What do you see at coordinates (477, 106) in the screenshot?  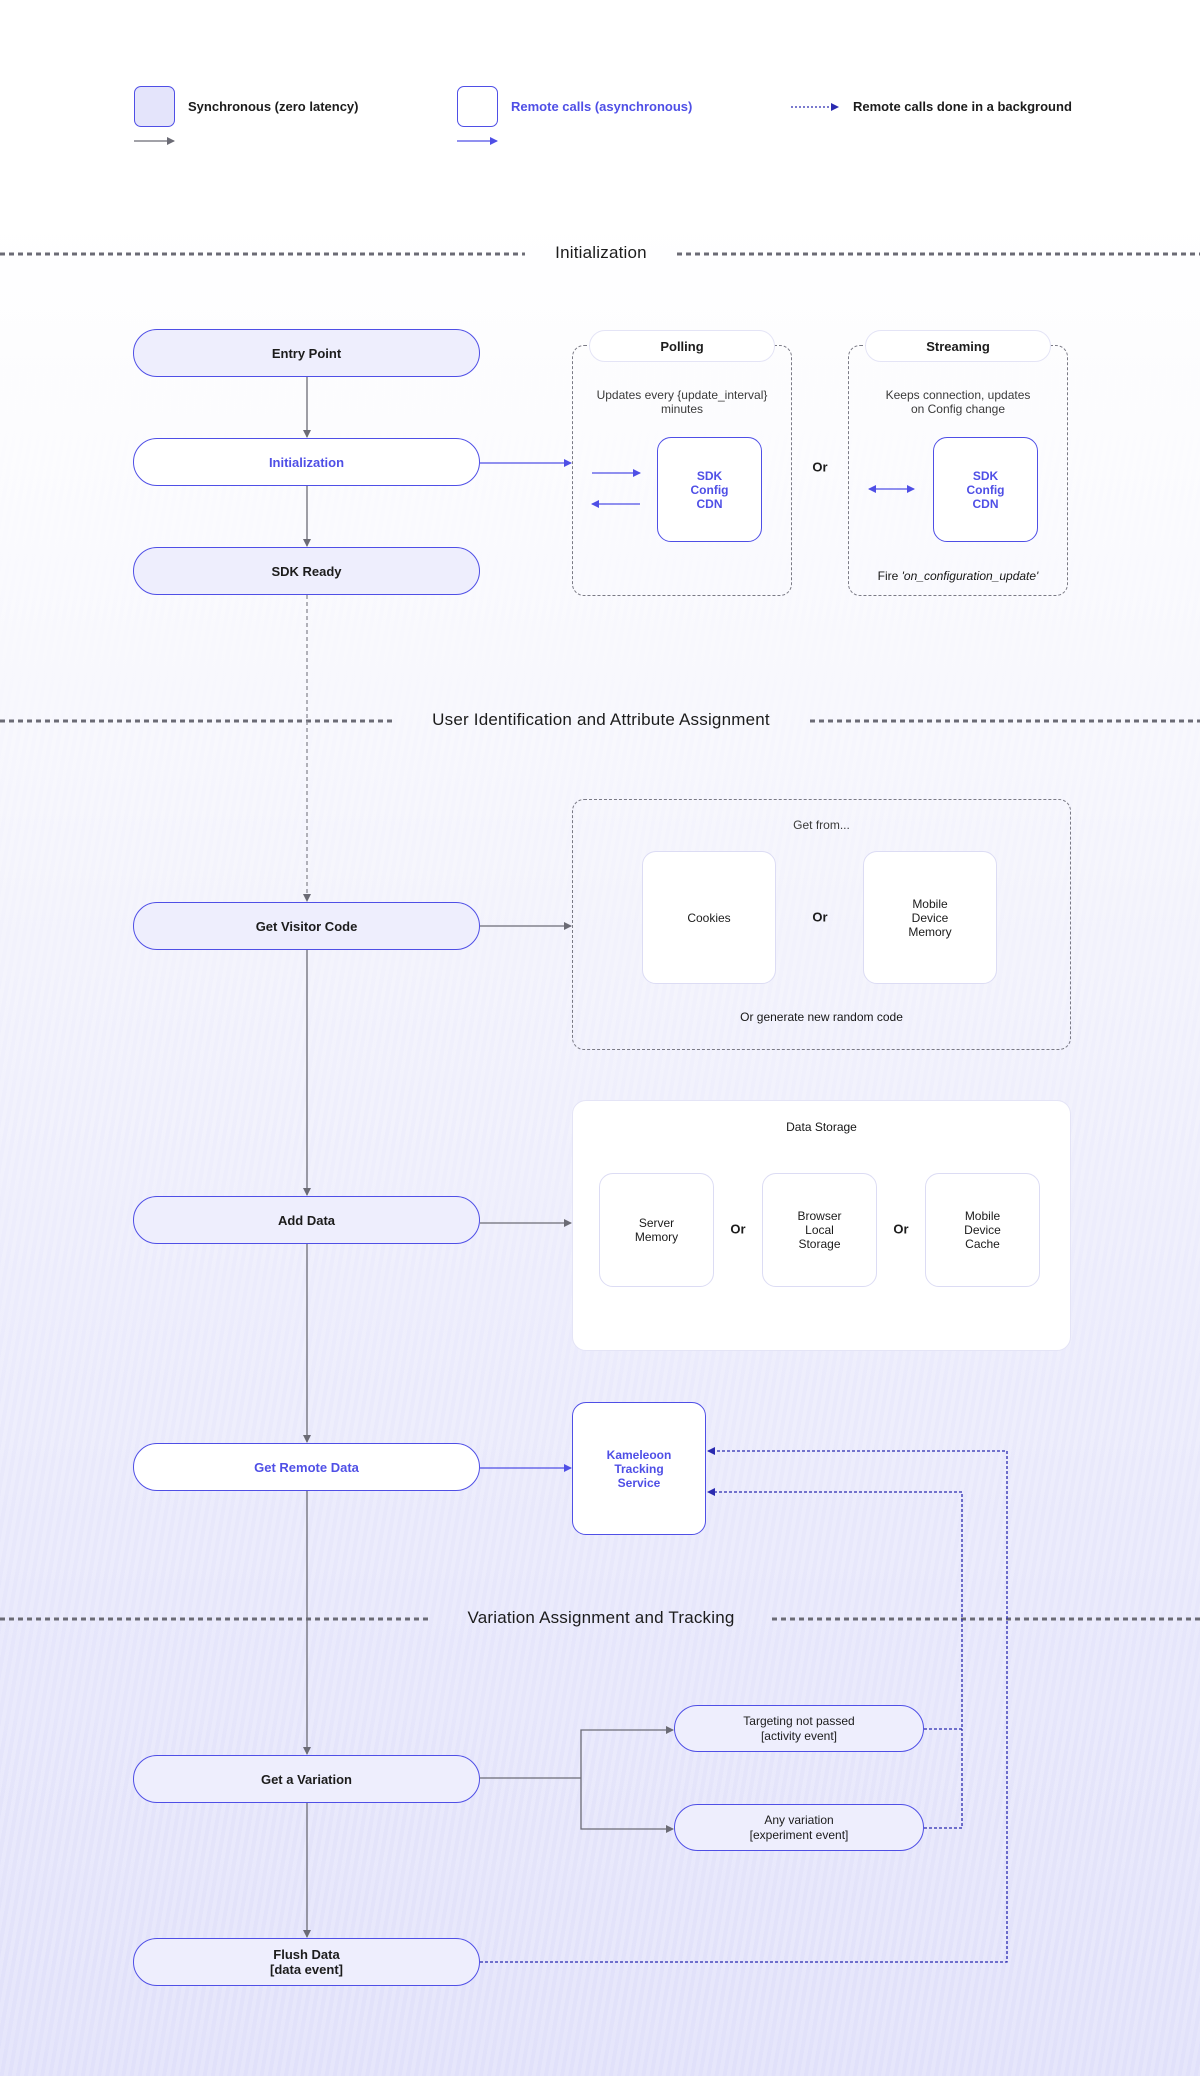 I see `legend-async-swatch` at bounding box center [477, 106].